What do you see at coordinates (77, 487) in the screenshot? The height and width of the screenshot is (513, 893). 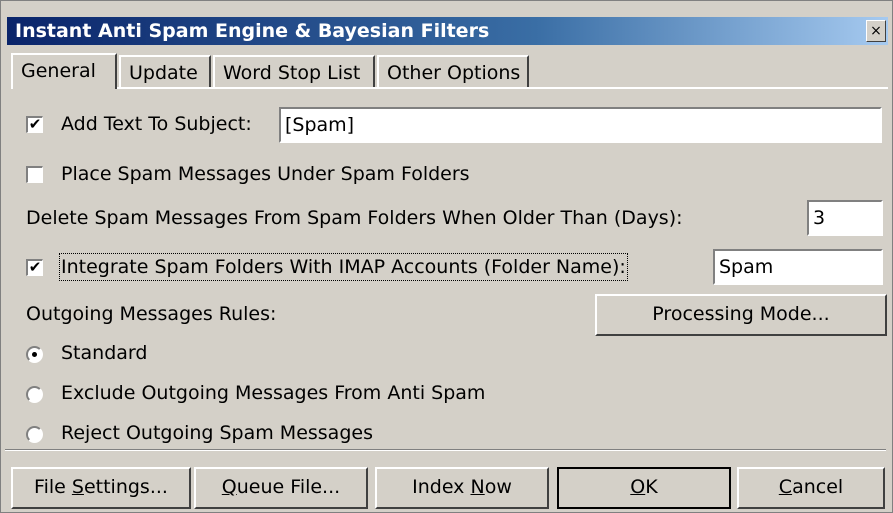 I see `mnemonic-letter: S` at bounding box center [77, 487].